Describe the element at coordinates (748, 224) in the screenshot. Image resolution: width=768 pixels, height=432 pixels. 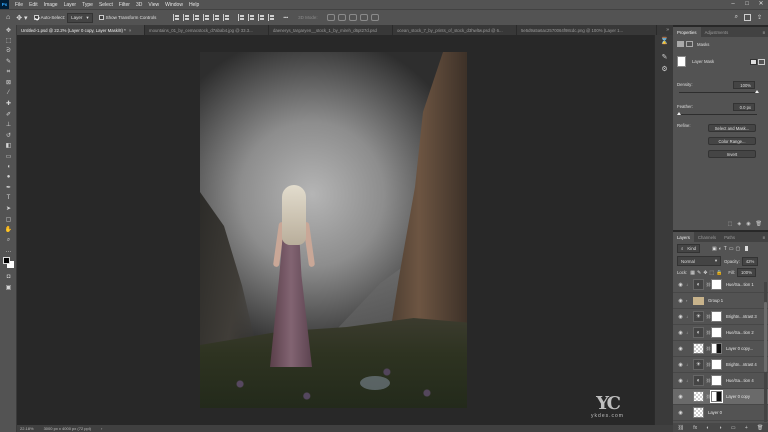
I see `visibility-icon: ◉` at that location.